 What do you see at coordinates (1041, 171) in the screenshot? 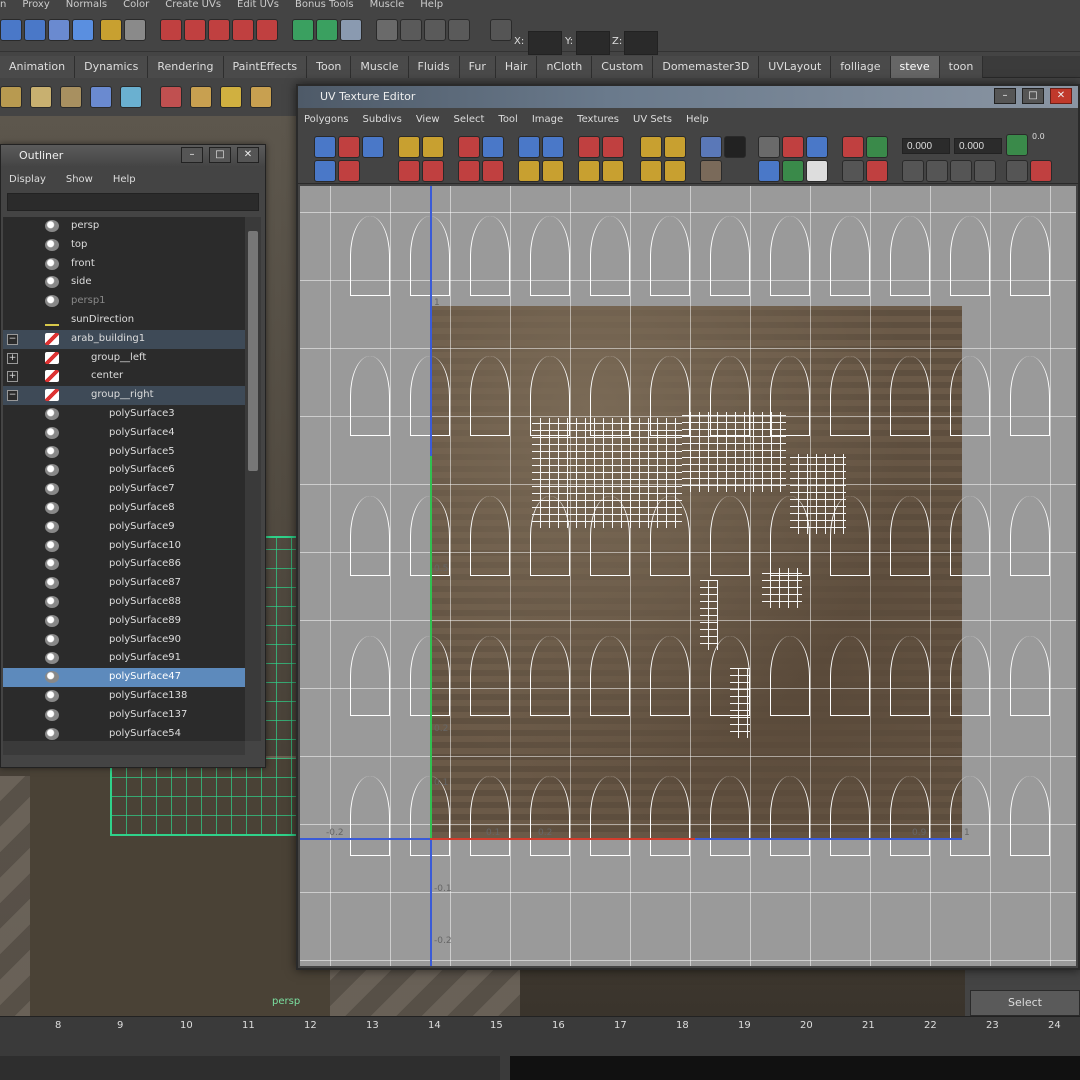
I see `remove-uv-icon` at bounding box center [1041, 171].